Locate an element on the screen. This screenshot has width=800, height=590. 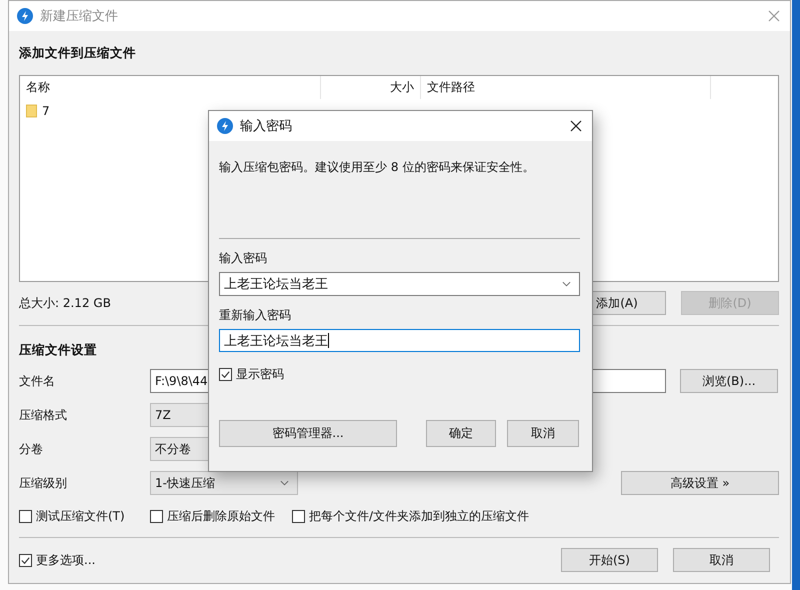
section-title: 压缩文件设置 is located at coordinates (58, 350).